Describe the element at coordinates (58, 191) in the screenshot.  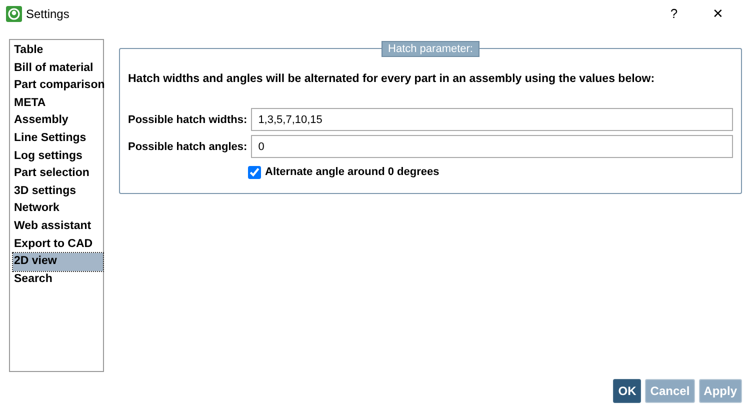
I see `sidebar-item: 3D settings` at that location.